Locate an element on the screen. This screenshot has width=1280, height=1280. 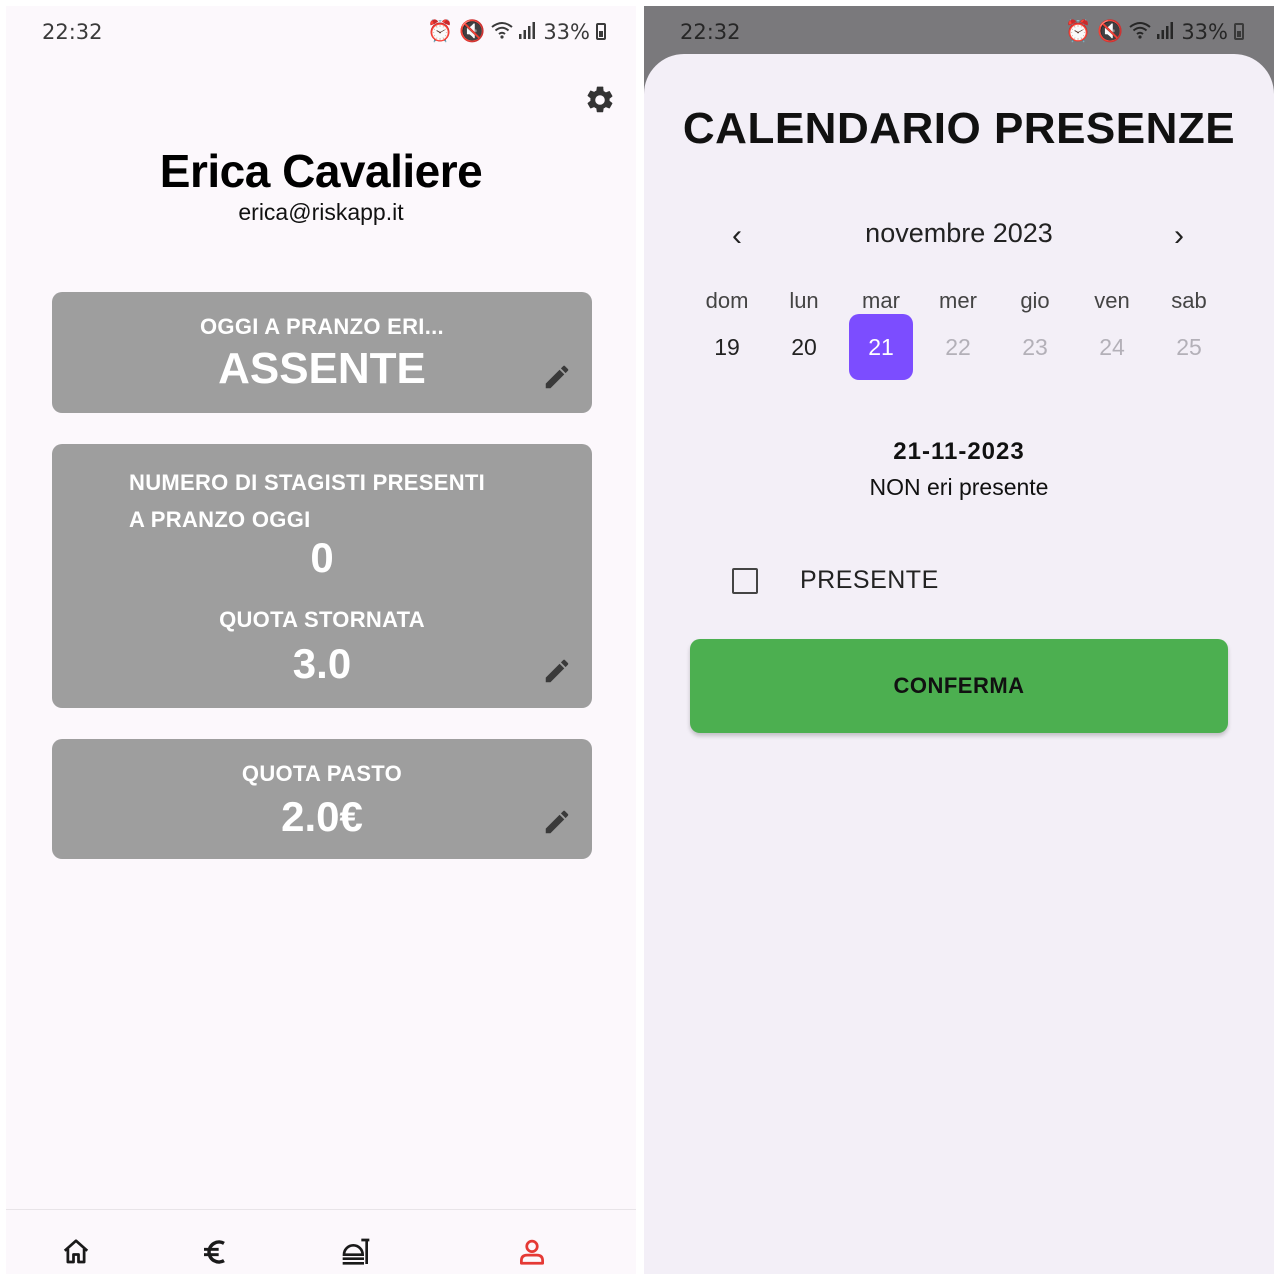
bottom-navigation is located at coordinates (321, 1241).